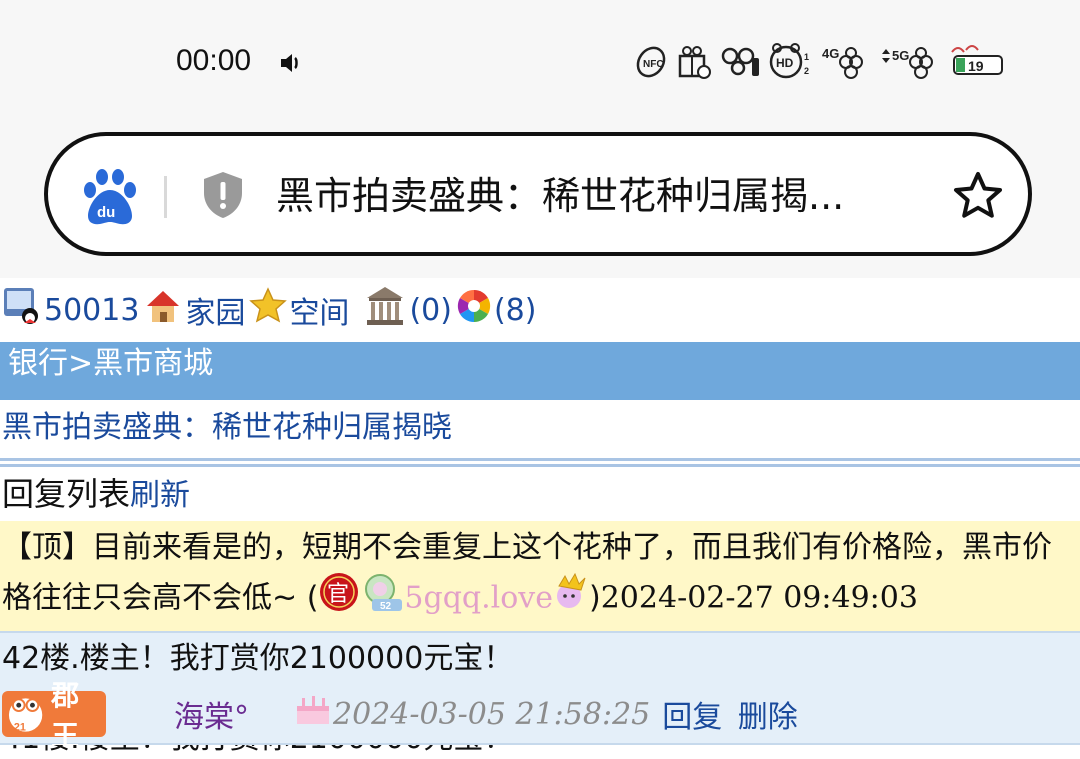  I want to click on rank-badge-label: 郡王, so click(65, 715).